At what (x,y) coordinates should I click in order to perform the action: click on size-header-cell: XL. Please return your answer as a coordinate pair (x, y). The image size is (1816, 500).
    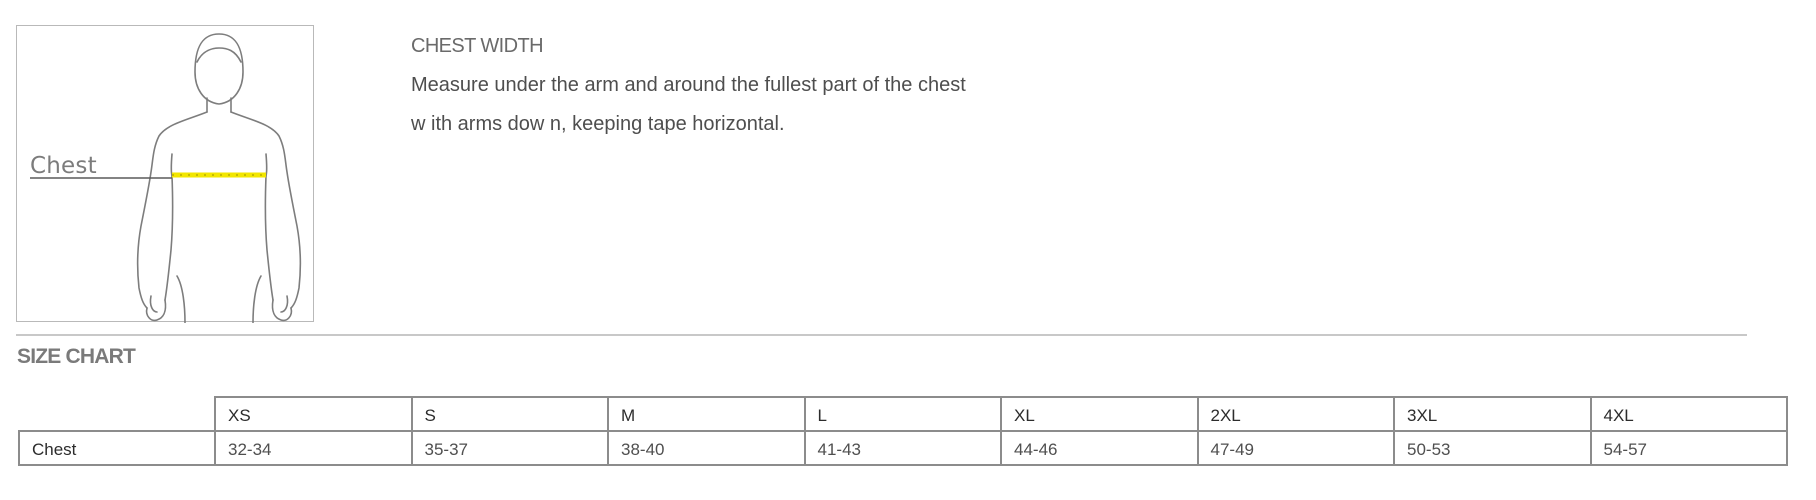
    Looking at the image, I should click on (1099, 414).